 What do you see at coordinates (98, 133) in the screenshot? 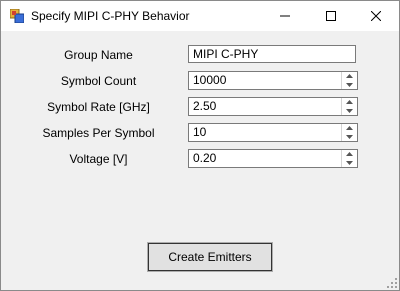
I see `samples-per-symbol-label: Samples Per Symbol` at bounding box center [98, 133].